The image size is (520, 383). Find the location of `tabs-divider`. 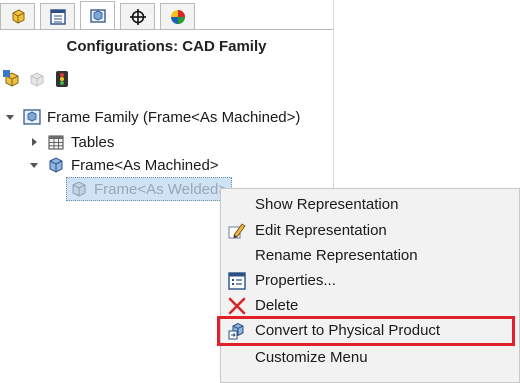

tabs-divider is located at coordinates (166, 29).